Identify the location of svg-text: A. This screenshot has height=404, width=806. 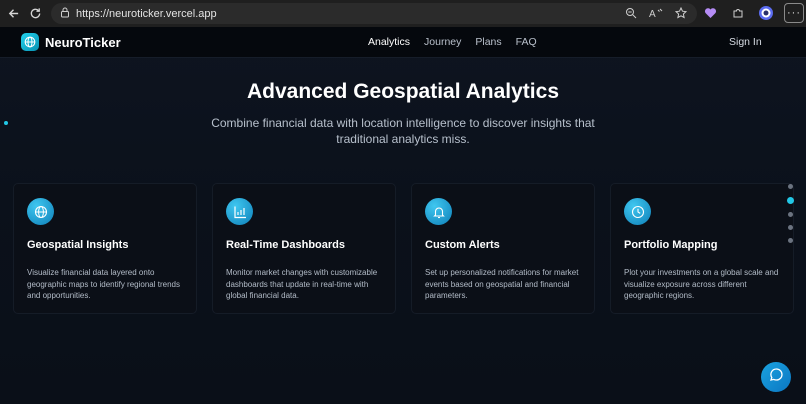
(652, 14).